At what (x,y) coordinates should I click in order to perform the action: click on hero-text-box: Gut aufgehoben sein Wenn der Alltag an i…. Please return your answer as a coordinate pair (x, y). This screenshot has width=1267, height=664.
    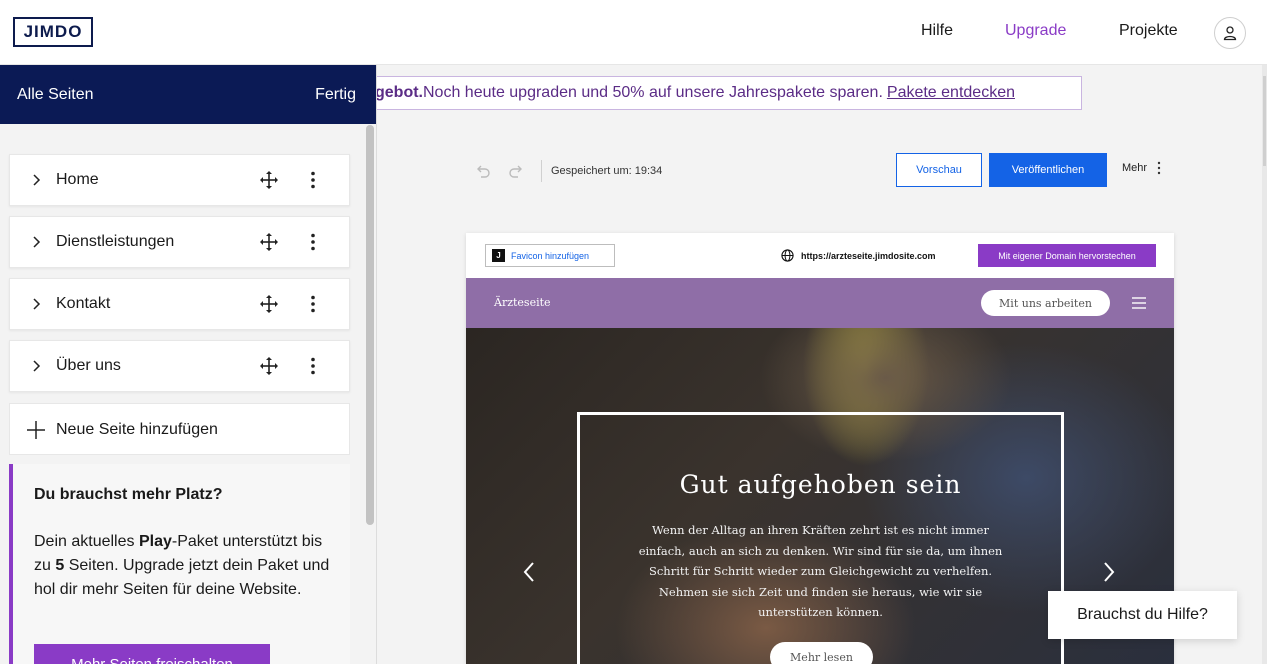
    Looking at the image, I should click on (820, 538).